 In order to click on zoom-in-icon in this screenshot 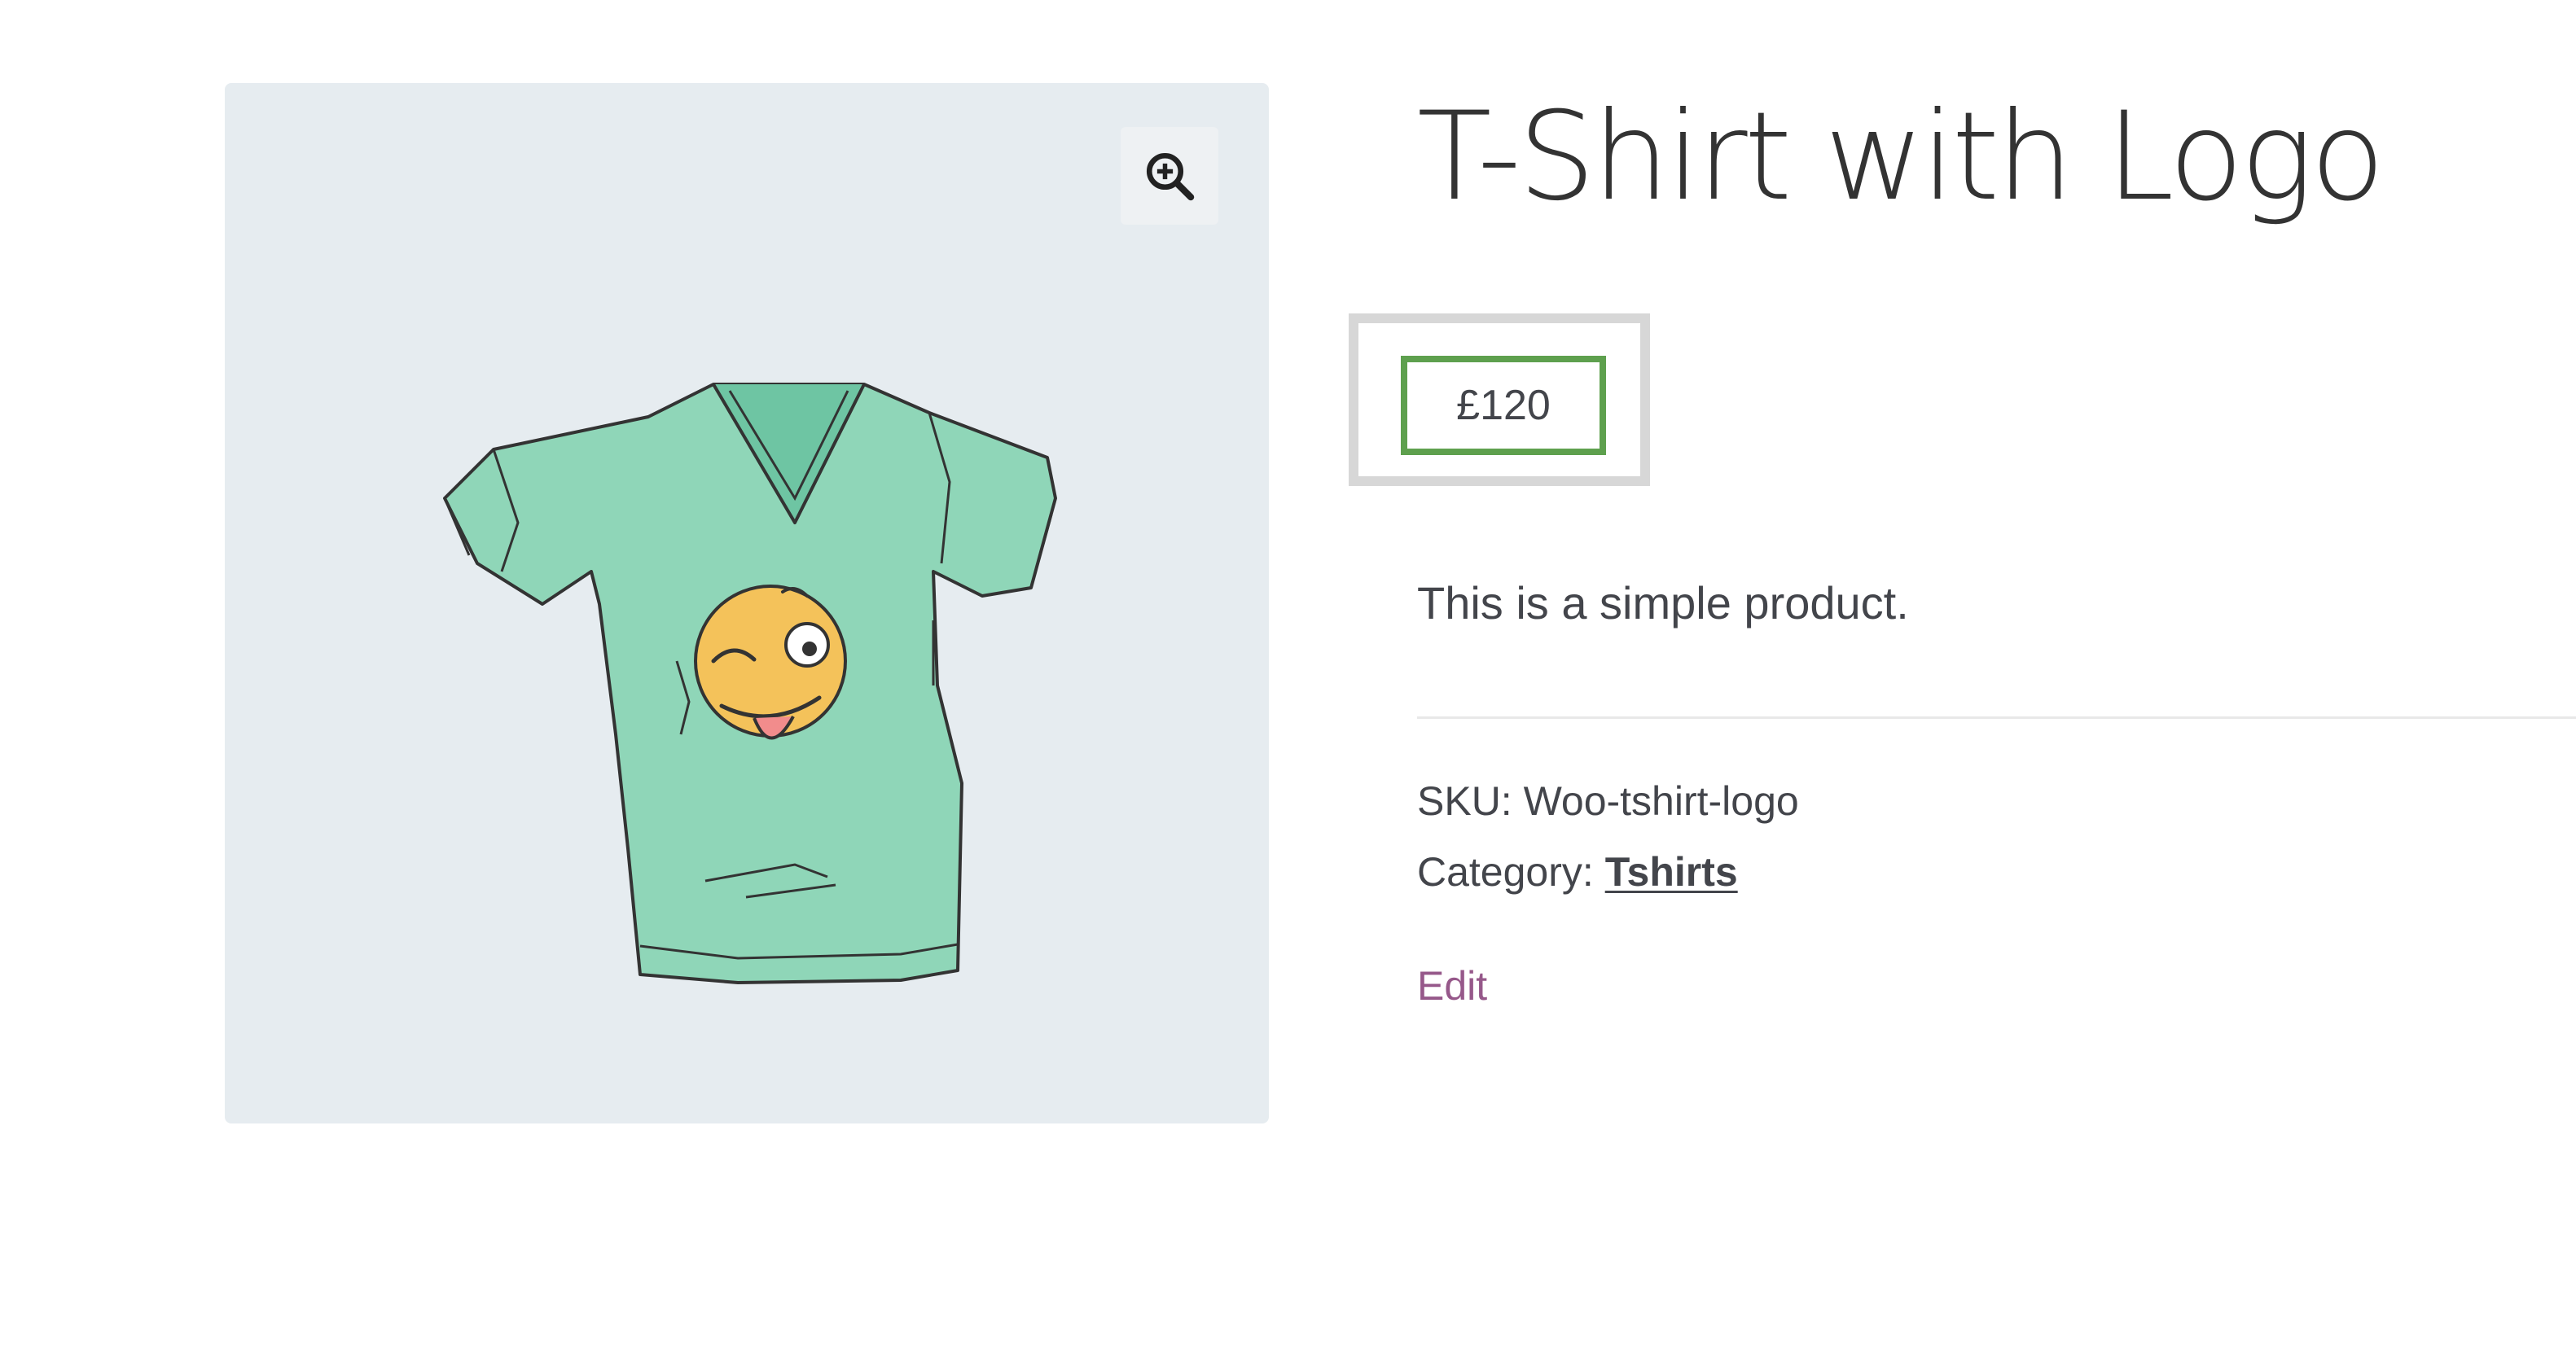, I will do `click(1170, 176)`.